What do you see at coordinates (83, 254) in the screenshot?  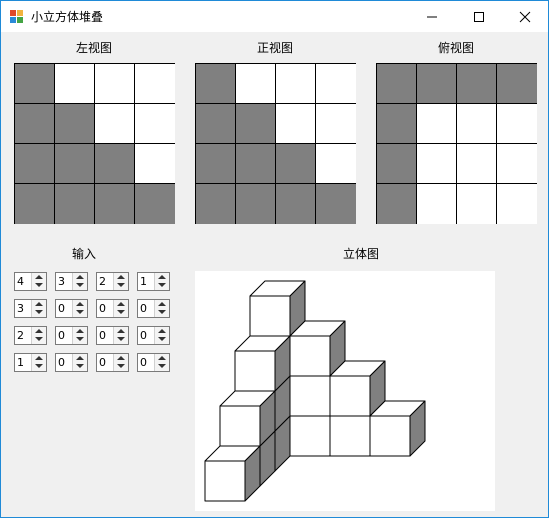 I see `input-label: 输入` at bounding box center [83, 254].